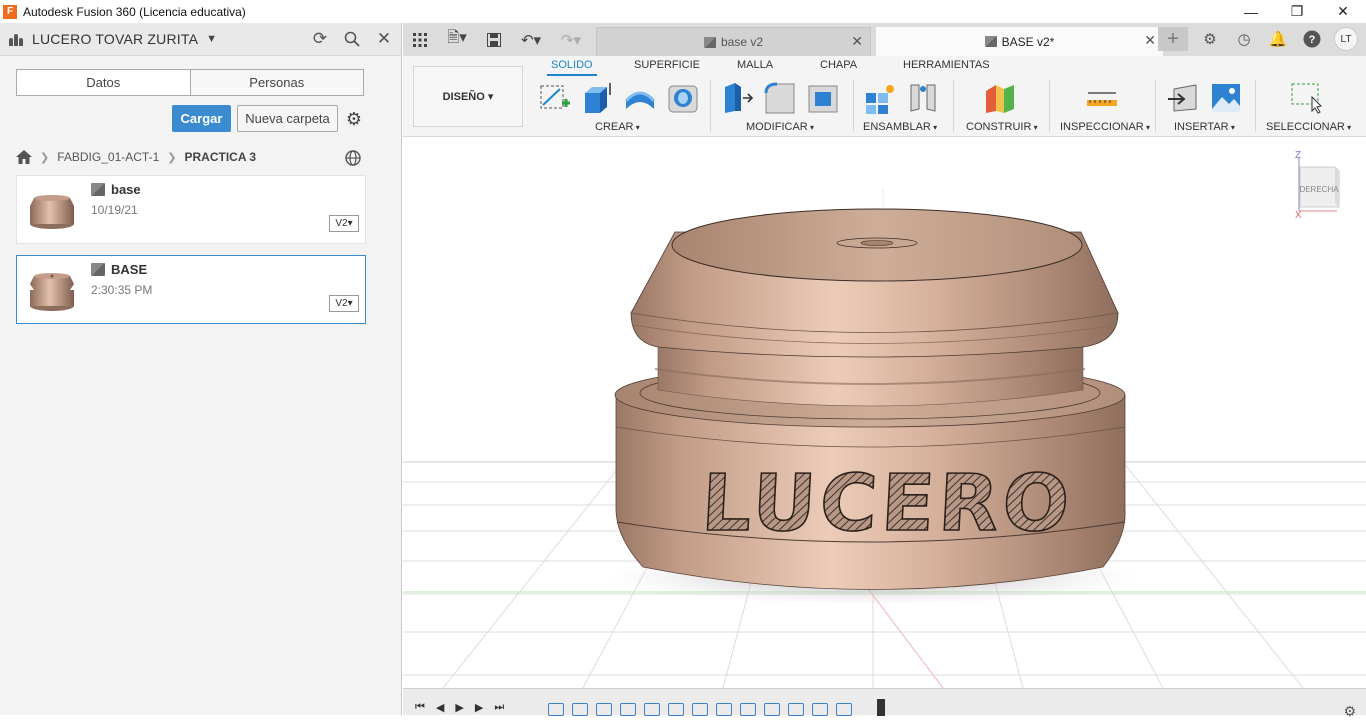  I want to click on group-inspeccionar: INSPECCIONAR, so click(1105, 127).